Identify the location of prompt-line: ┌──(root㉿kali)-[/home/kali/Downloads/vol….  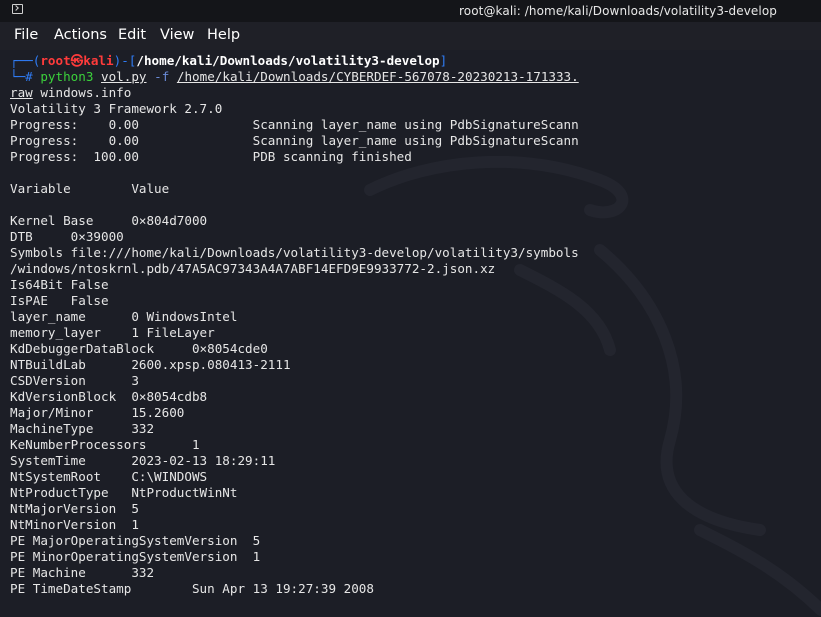
(228, 61).